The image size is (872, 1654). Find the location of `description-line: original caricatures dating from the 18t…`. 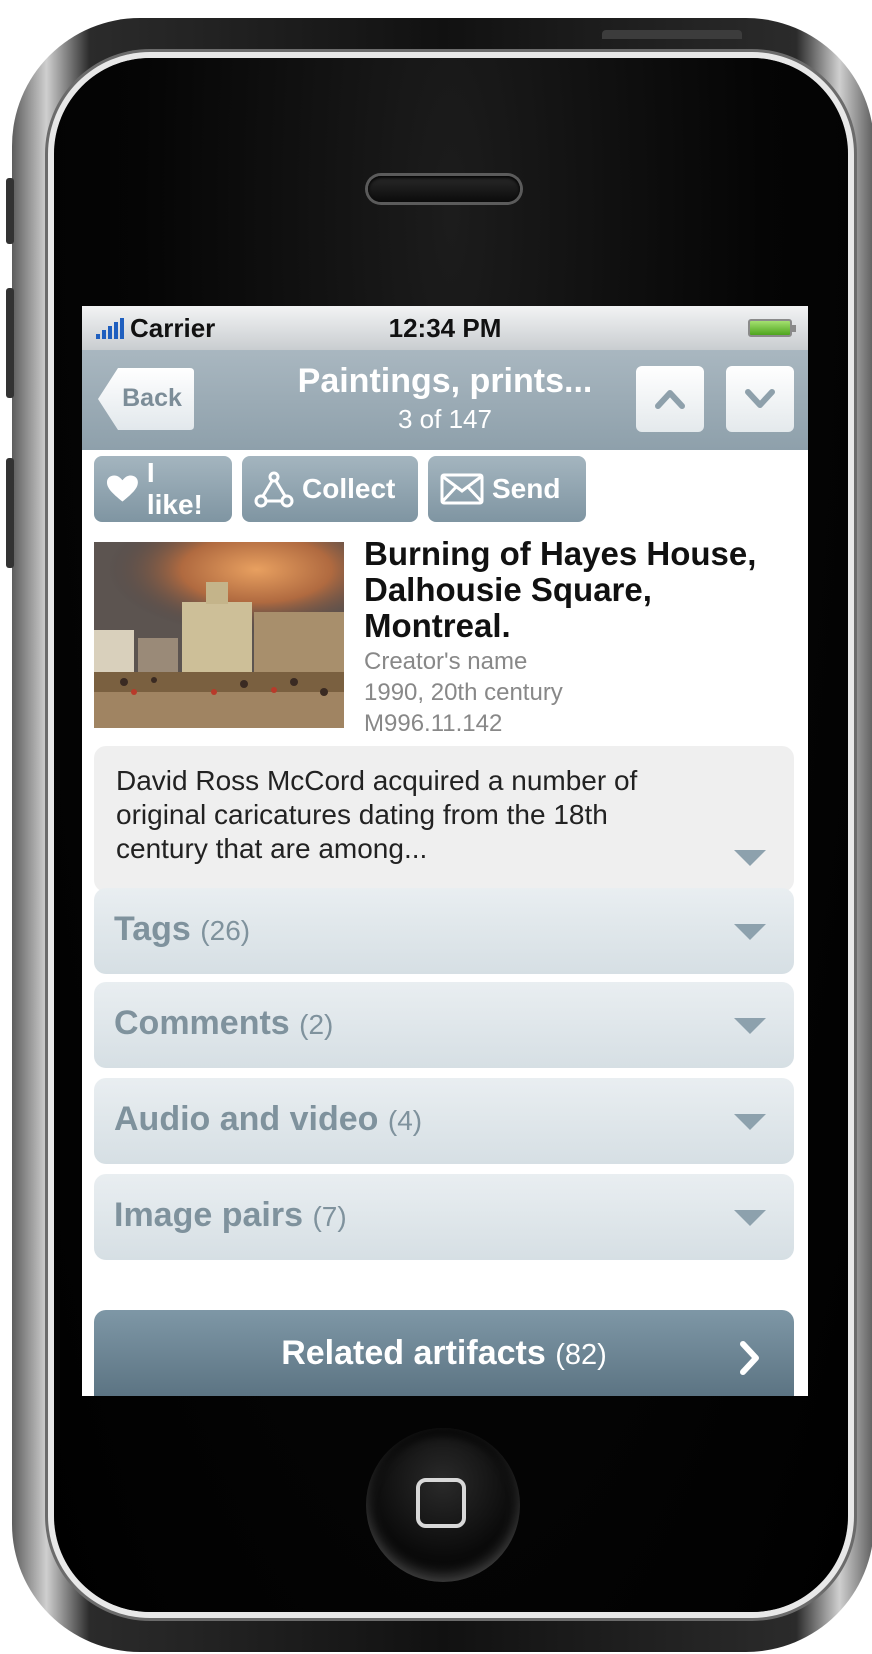

description-line: original caricatures dating from the 18t… is located at coordinates (362, 814).